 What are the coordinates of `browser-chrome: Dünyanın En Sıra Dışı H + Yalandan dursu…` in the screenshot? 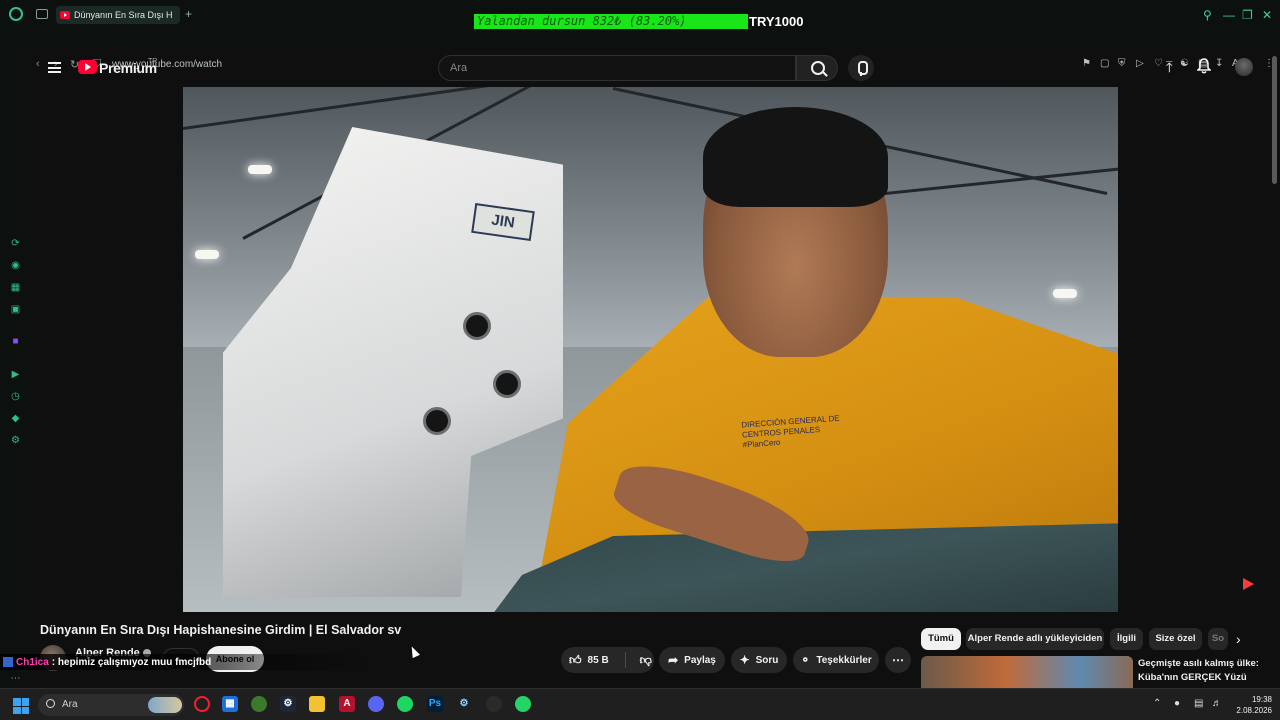 It's located at (640, 35).